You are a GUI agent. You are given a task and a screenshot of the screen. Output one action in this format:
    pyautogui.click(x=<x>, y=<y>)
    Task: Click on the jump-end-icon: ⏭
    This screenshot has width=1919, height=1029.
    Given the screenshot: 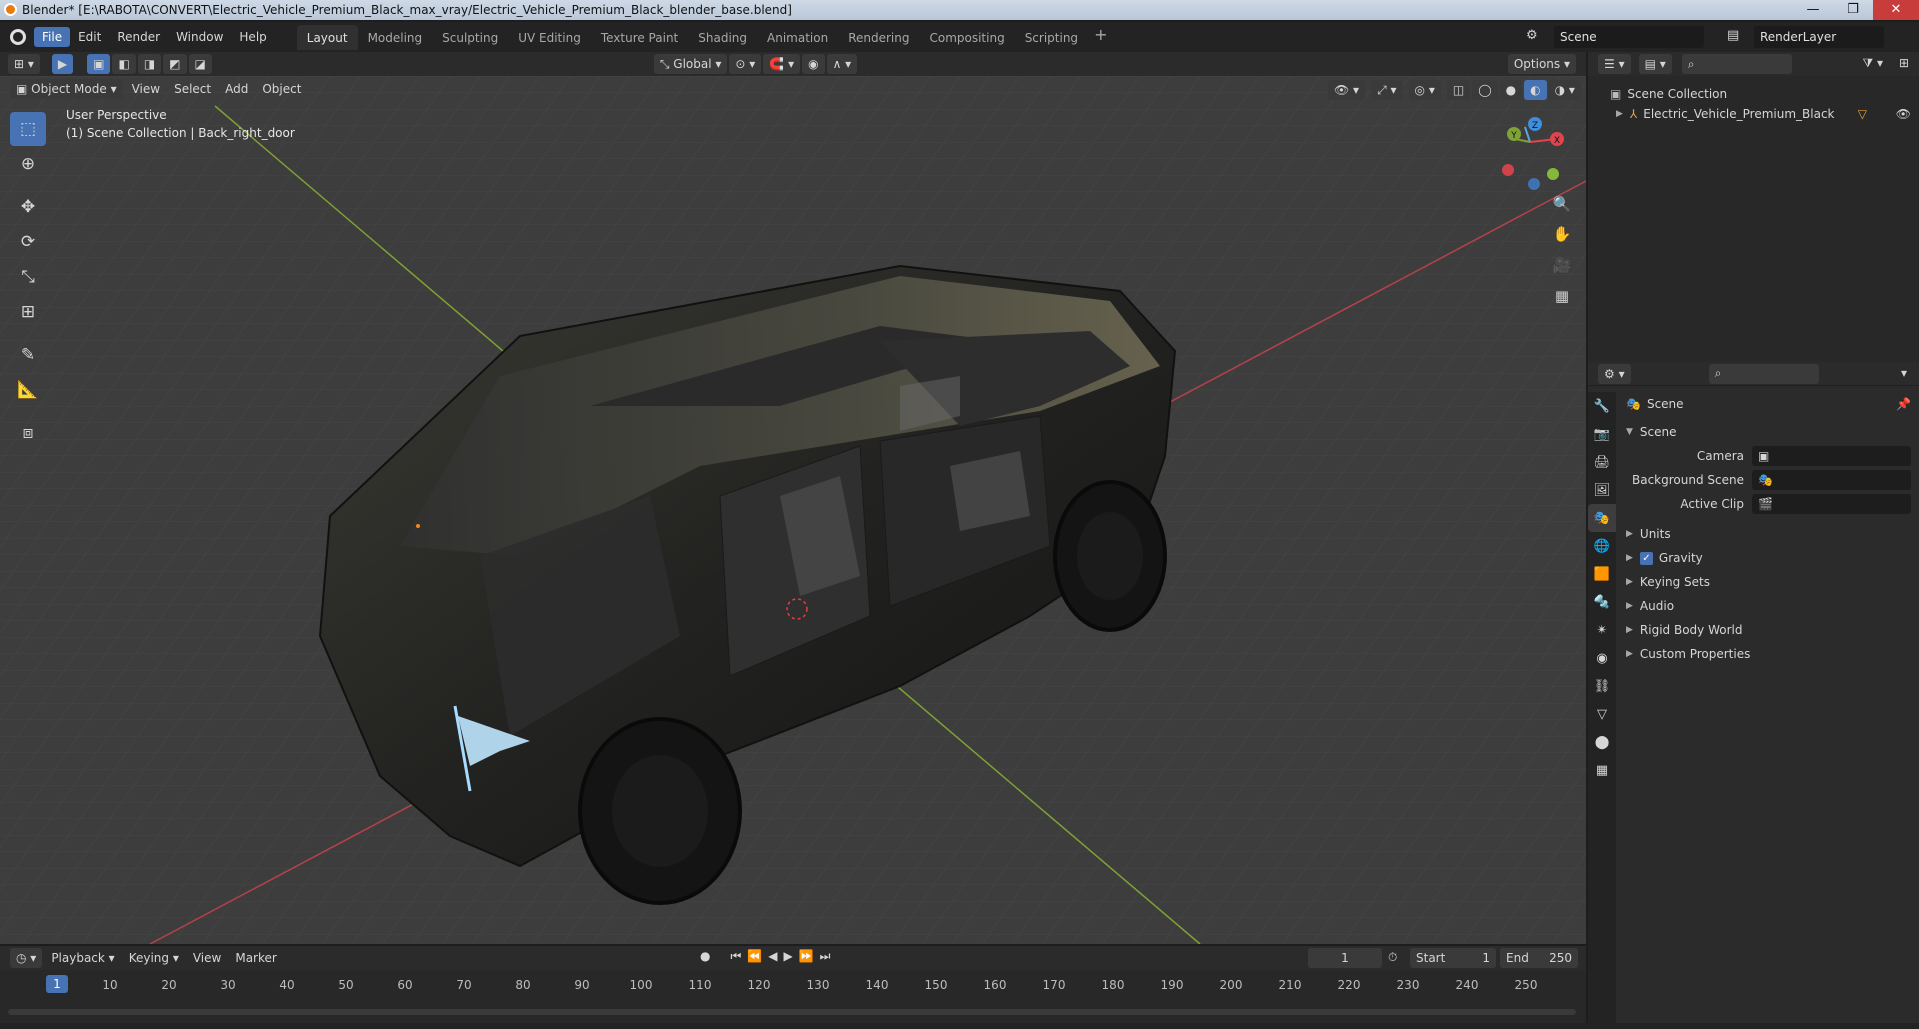 What is the action you would take?
    pyautogui.click(x=825, y=956)
    